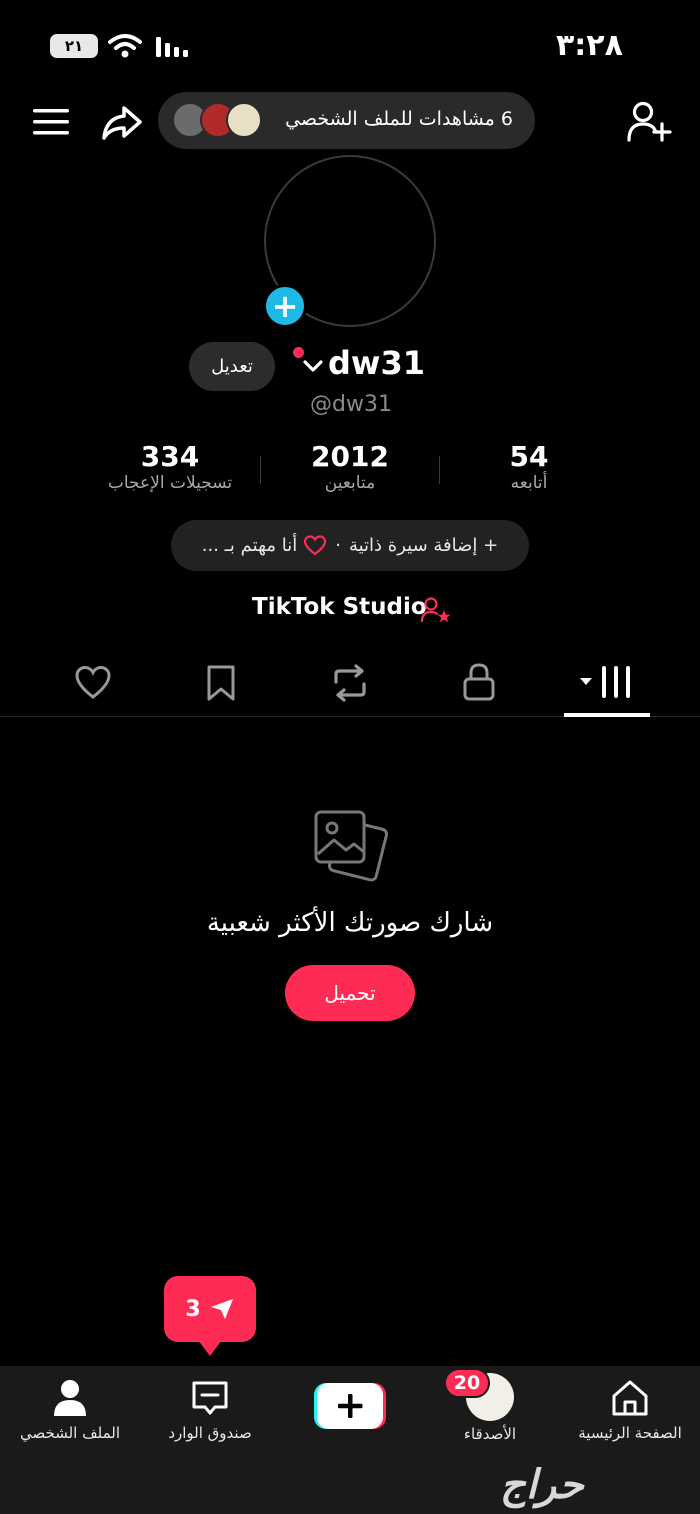 The height and width of the screenshot is (1514, 700). What do you see at coordinates (630, 1433) in the screenshot?
I see `nav-home-label: الصفحة الرئيسية` at bounding box center [630, 1433].